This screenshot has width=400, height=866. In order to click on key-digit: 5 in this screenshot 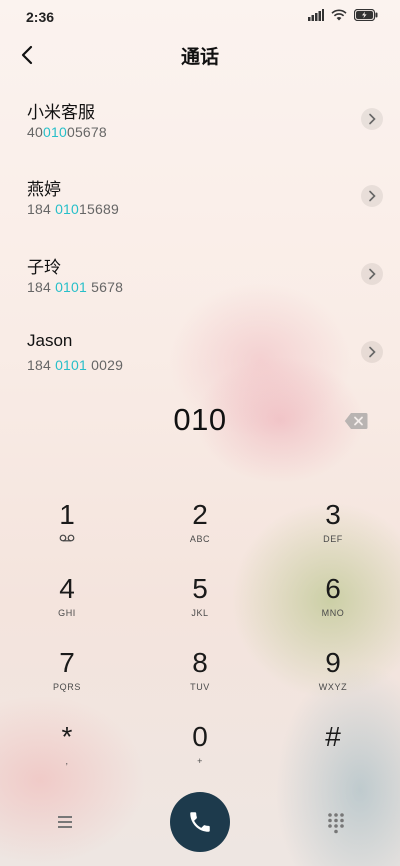, I will do `click(200, 588)`.